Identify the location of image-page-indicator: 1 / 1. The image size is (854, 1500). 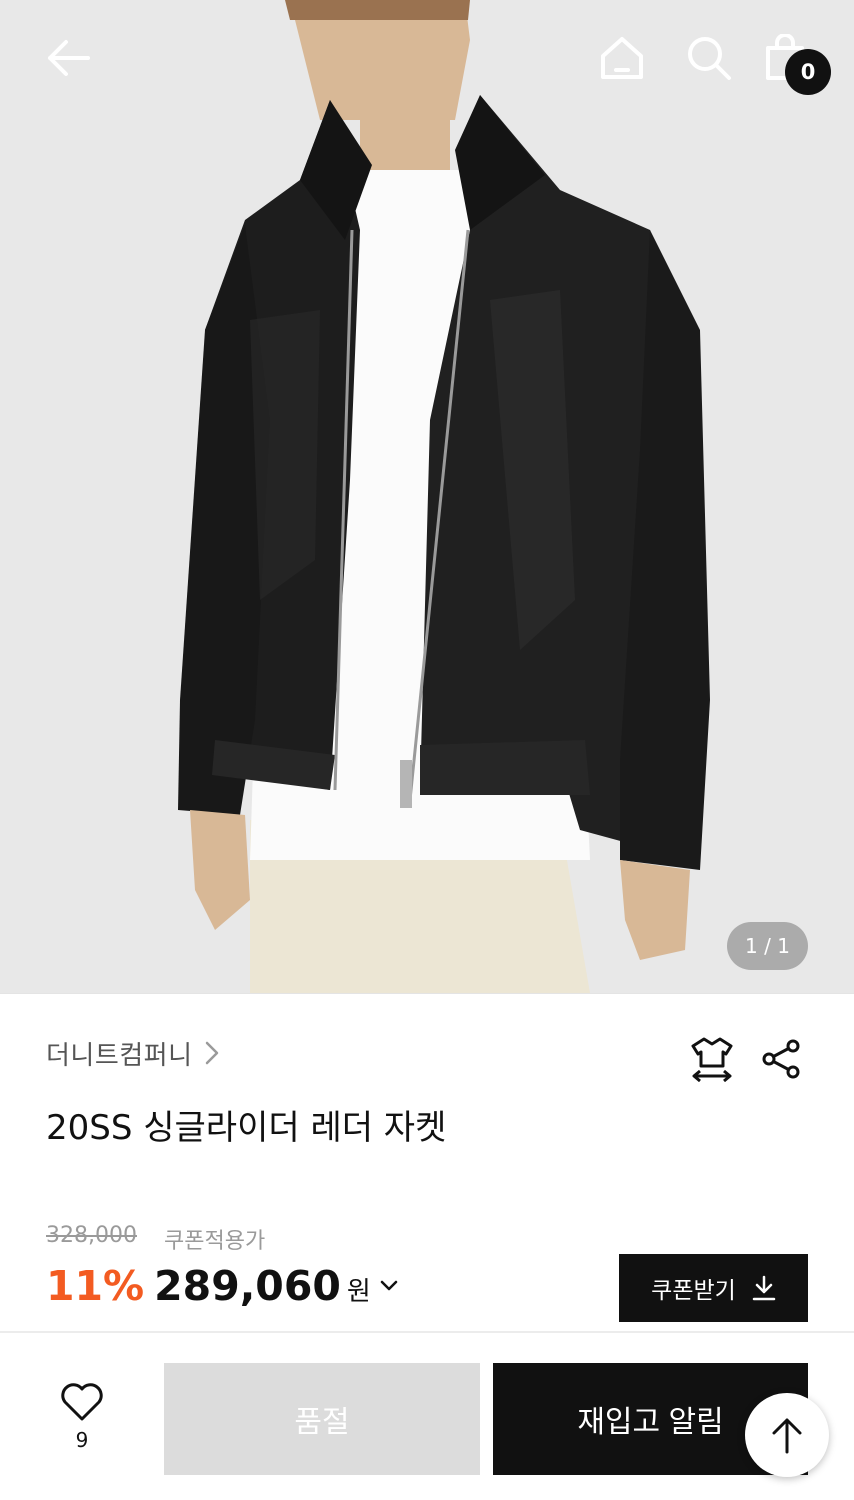
(767, 946).